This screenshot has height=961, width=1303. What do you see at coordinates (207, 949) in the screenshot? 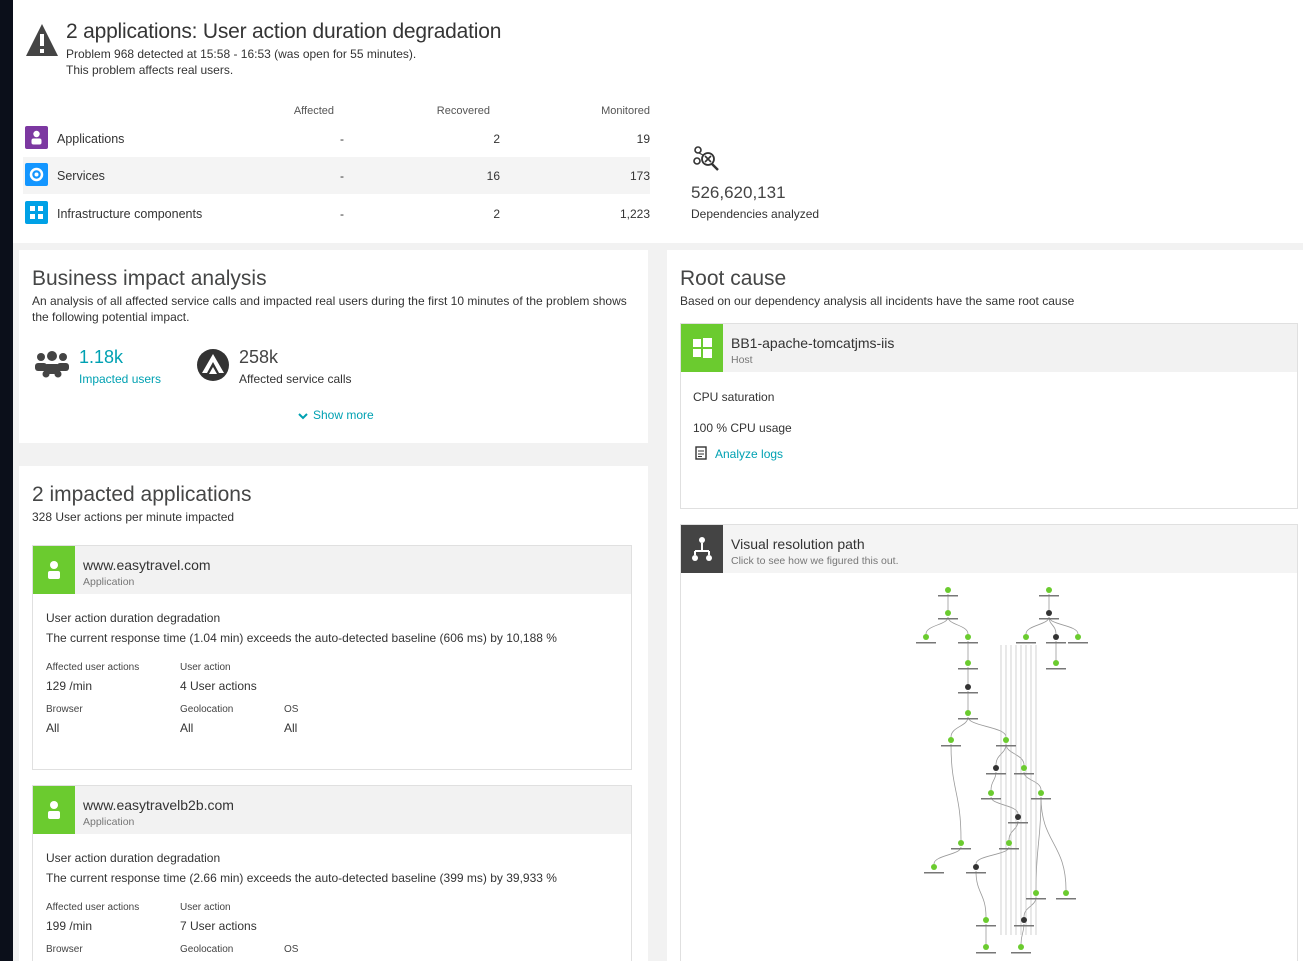
I see `geolocation-label: Geolocation` at bounding box center [207, 949].